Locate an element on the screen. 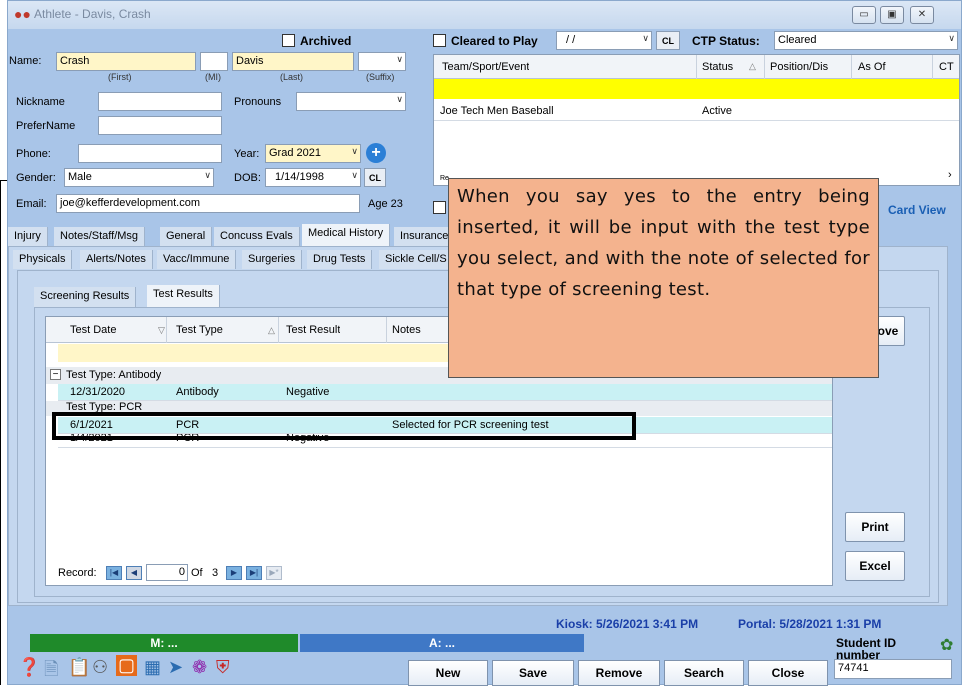  test-result-col-header: Test Result is located at coordinates (313, 330).